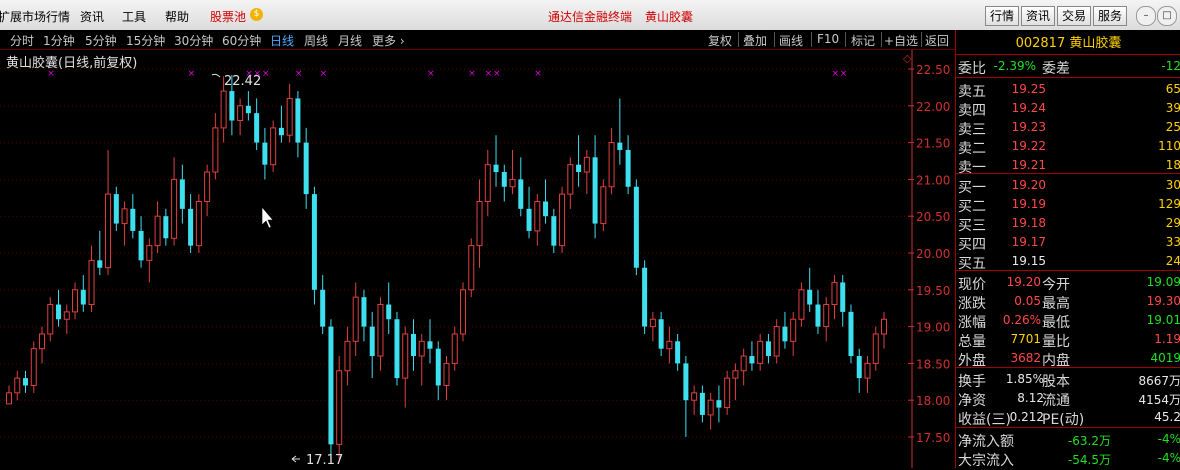  What do you see at coordinates (720, 40) in the screenshot?
I see `toolbar-restore-rights: 复权` at bounding box center [720, 40].